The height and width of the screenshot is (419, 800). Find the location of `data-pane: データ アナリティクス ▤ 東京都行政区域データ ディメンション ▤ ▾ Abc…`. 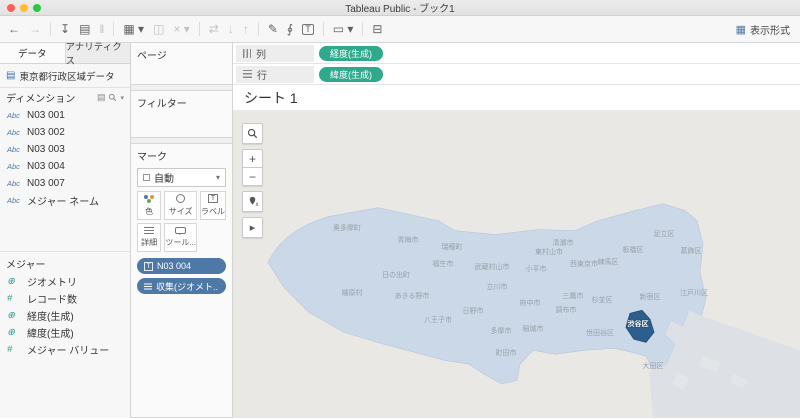

data-pane: データ アナリティクス ▤ 東京都行政区域データ ディメンション ▤ ▾ Abc… is located at coordinates (65, 230).